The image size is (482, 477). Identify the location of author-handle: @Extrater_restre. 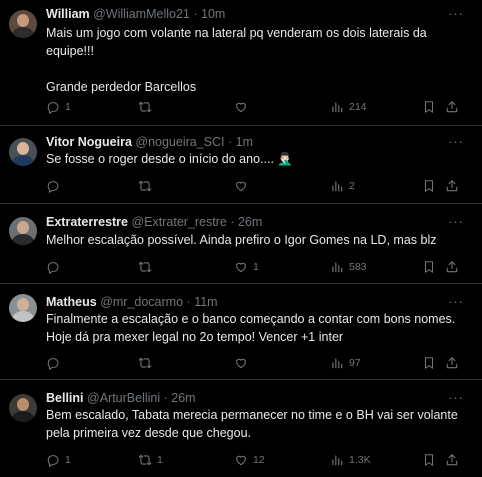
(178, 222).